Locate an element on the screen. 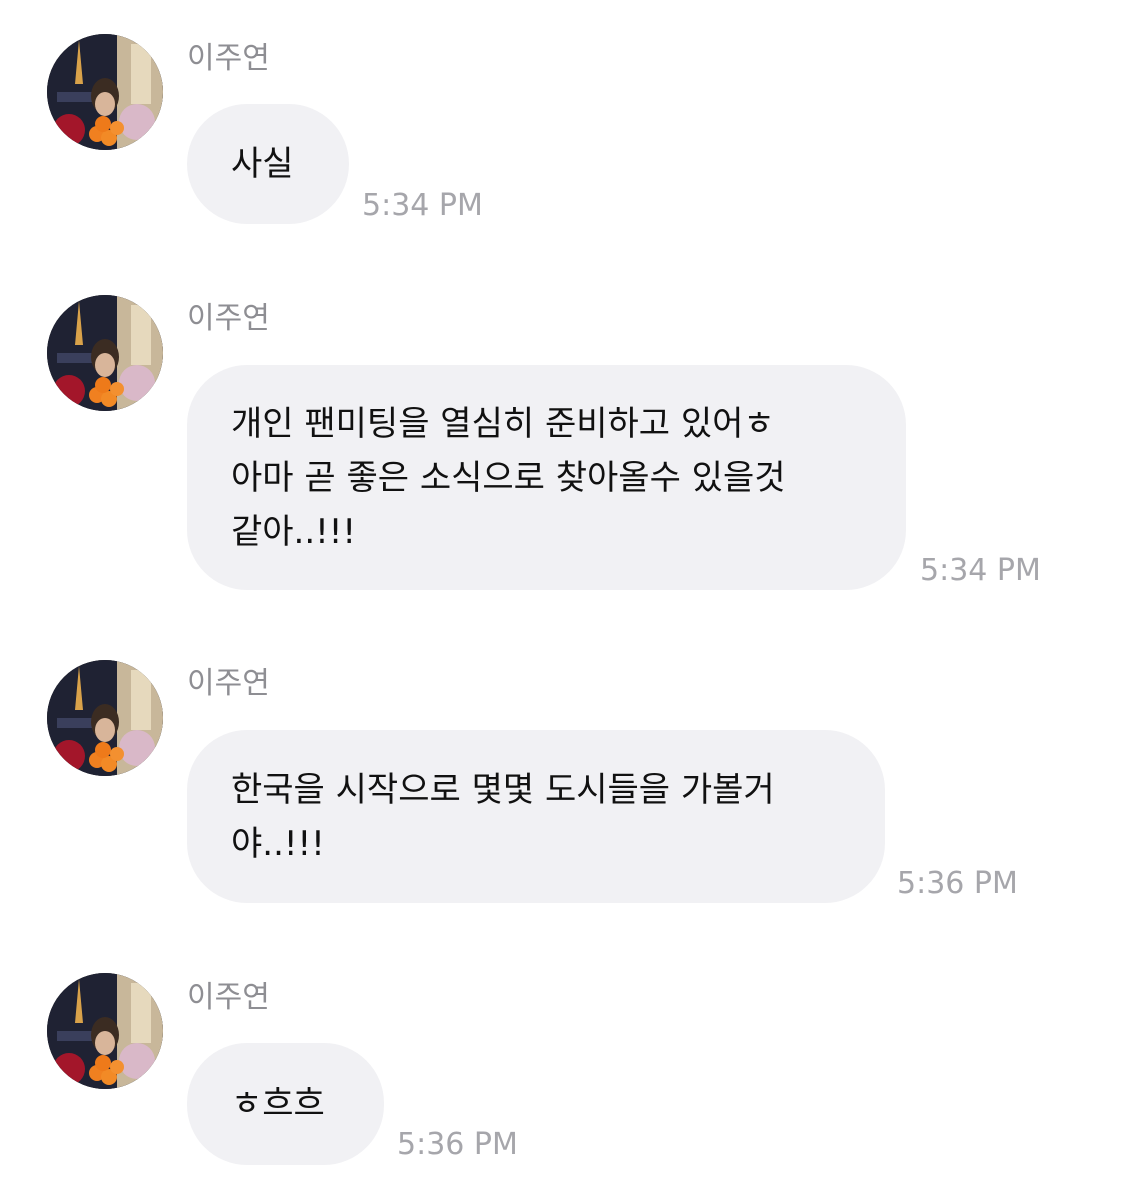  message-bubble: ㅎ흐흐 is located at coordinates (285, 1104).